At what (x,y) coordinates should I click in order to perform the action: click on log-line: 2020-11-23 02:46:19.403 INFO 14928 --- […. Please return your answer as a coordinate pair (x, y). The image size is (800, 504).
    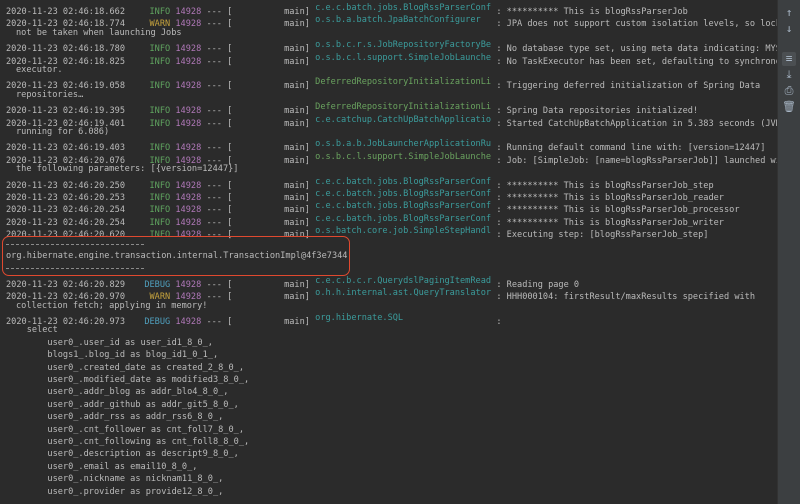
    Looking at the image, I should click on (385, 145).